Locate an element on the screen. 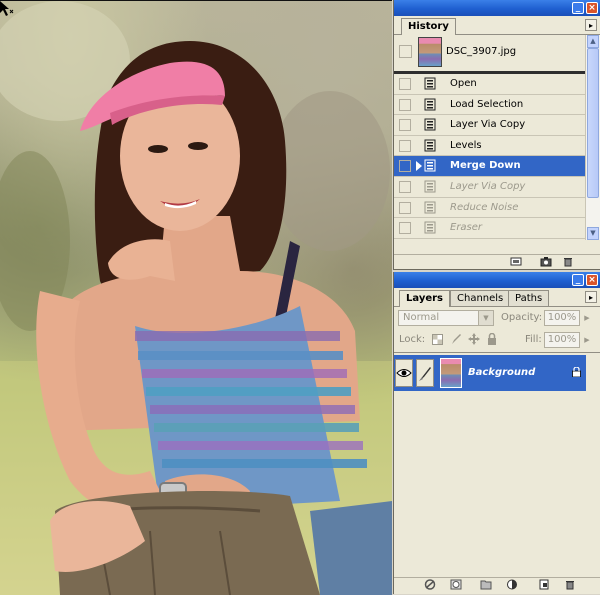 The height and width of the screenshot is (595, 600). new-snapshot-icon is located at coordinates (546, 261).